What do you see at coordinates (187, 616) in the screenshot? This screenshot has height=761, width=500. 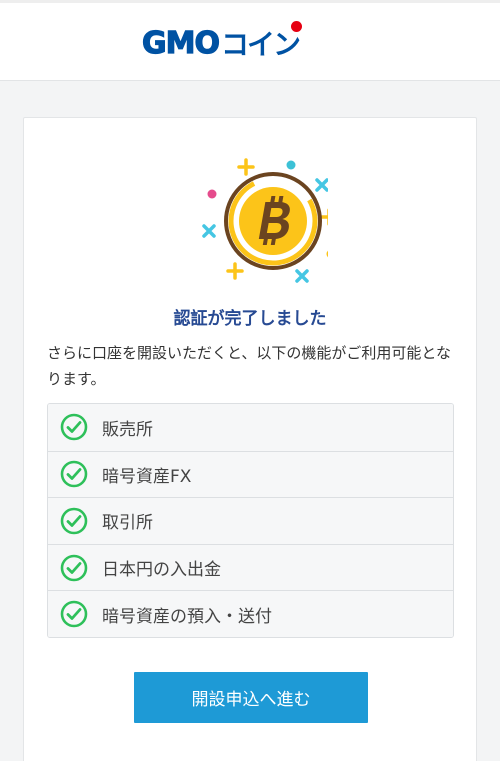 I see `feature-label: 暗号資産の預入・送付` at bounding box center [187, 616].